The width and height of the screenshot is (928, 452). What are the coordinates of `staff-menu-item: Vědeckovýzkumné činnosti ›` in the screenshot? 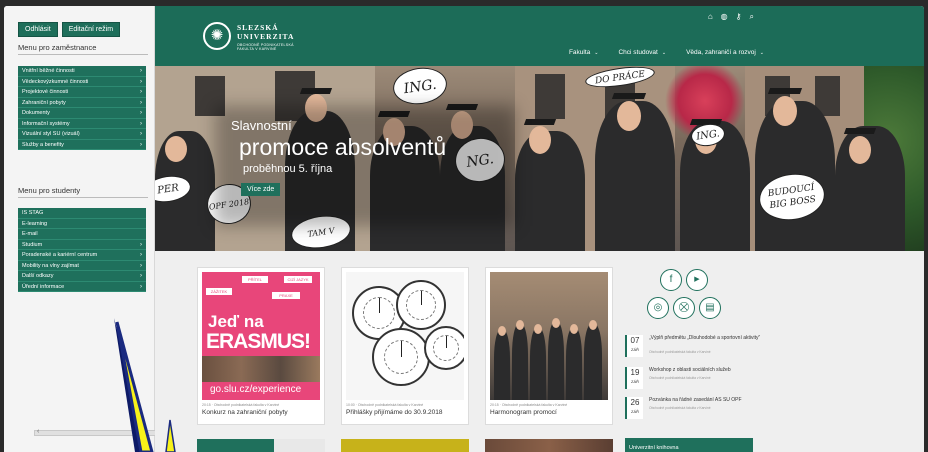 It's located at (82, 81).